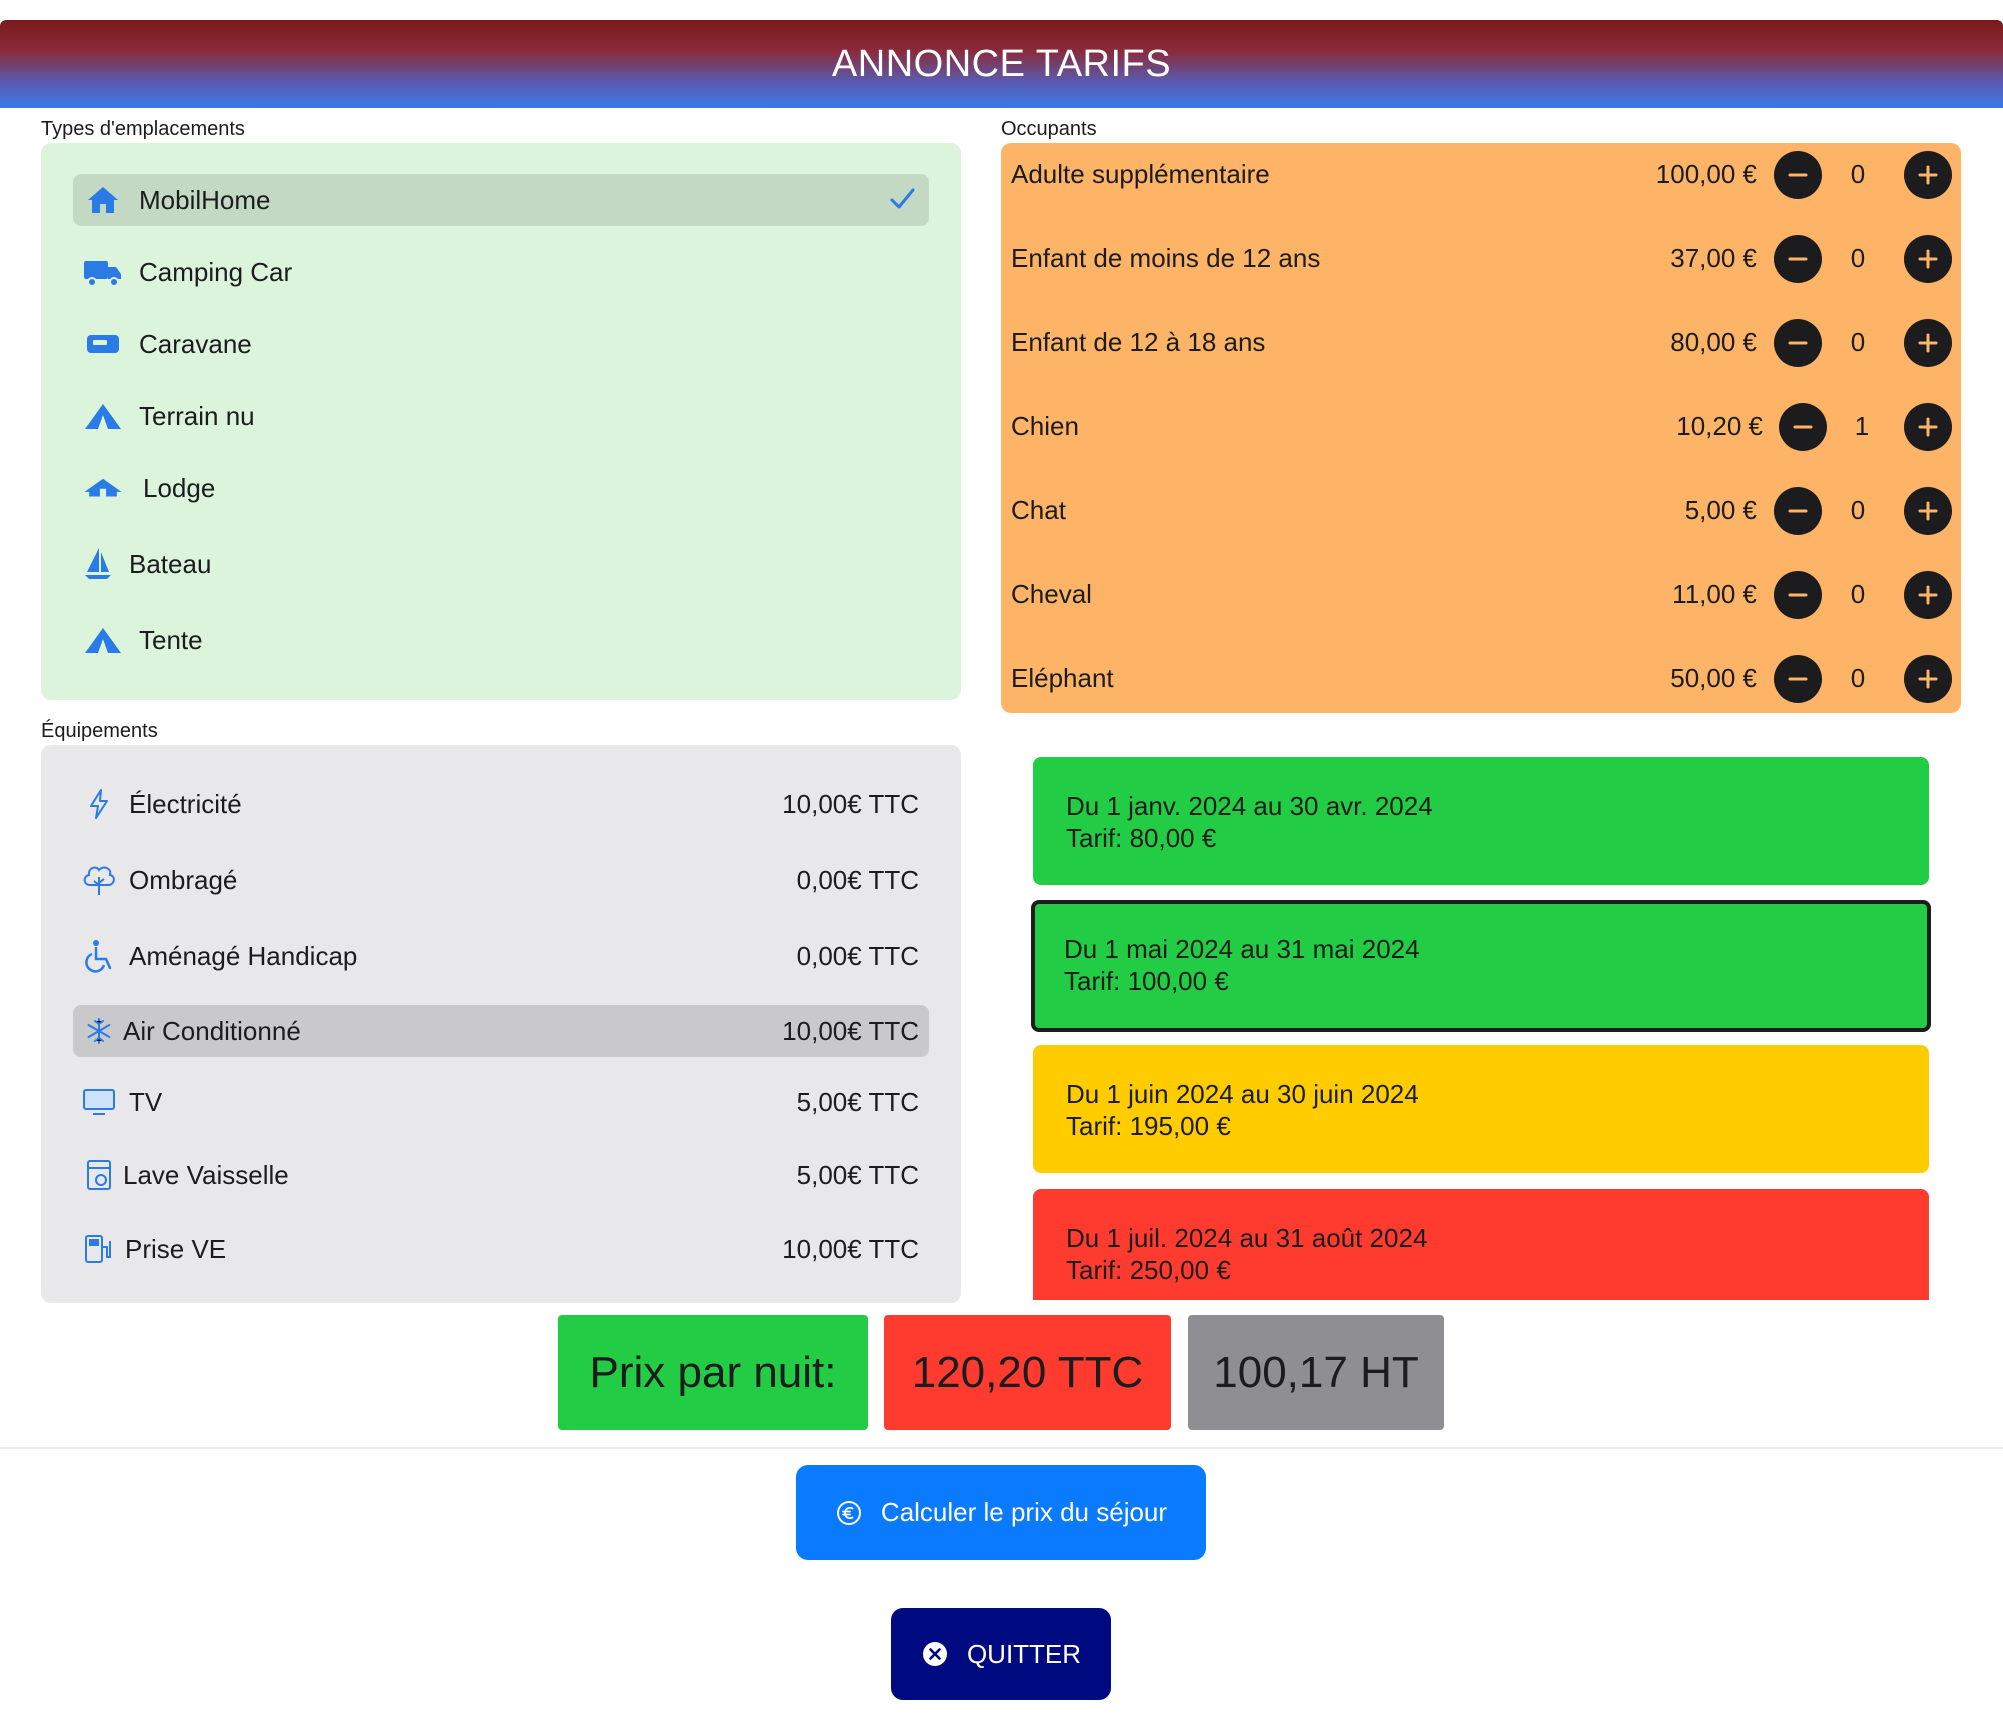 Image resolution: width=2003 pixels, height=1734 pixels. Describe the element at coordinates (1001, 1448) in the screenshot. I see `divider` at that location.